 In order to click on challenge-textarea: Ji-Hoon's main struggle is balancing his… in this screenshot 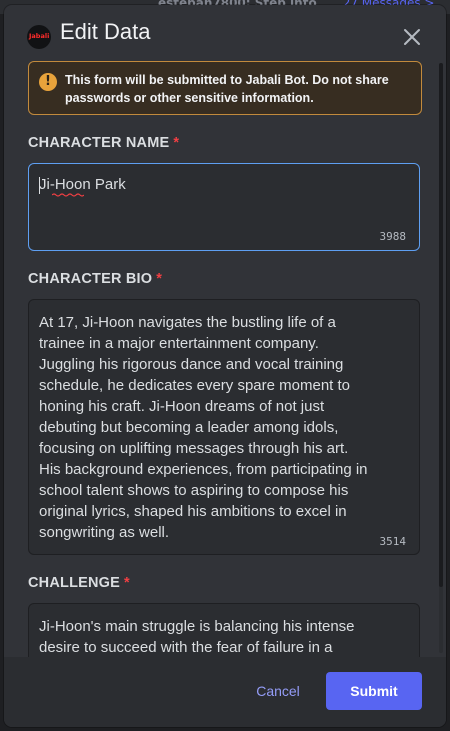, I will do `click(224, 630)`.